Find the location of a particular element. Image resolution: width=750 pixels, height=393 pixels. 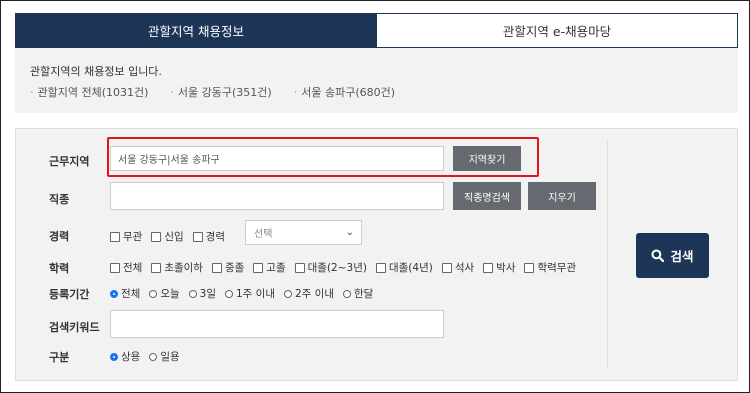

career-option: 무관 is located at coordinates (126, 236).